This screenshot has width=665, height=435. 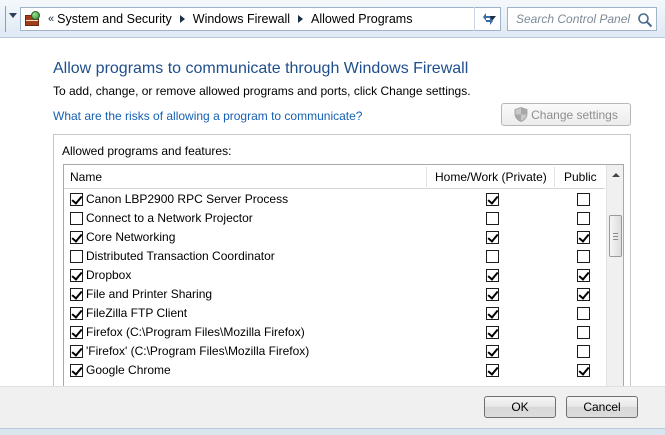 I want to click on back-forward-edge, so click(x=3, y=19).